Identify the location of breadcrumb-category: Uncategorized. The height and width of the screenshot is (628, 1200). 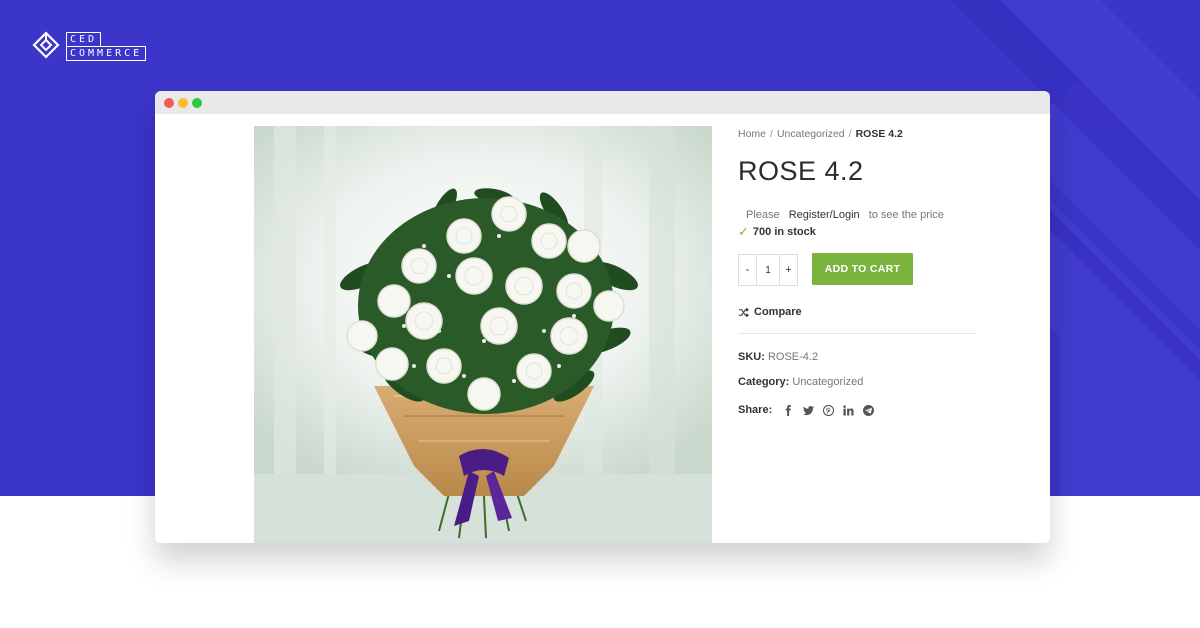
(811, 134).